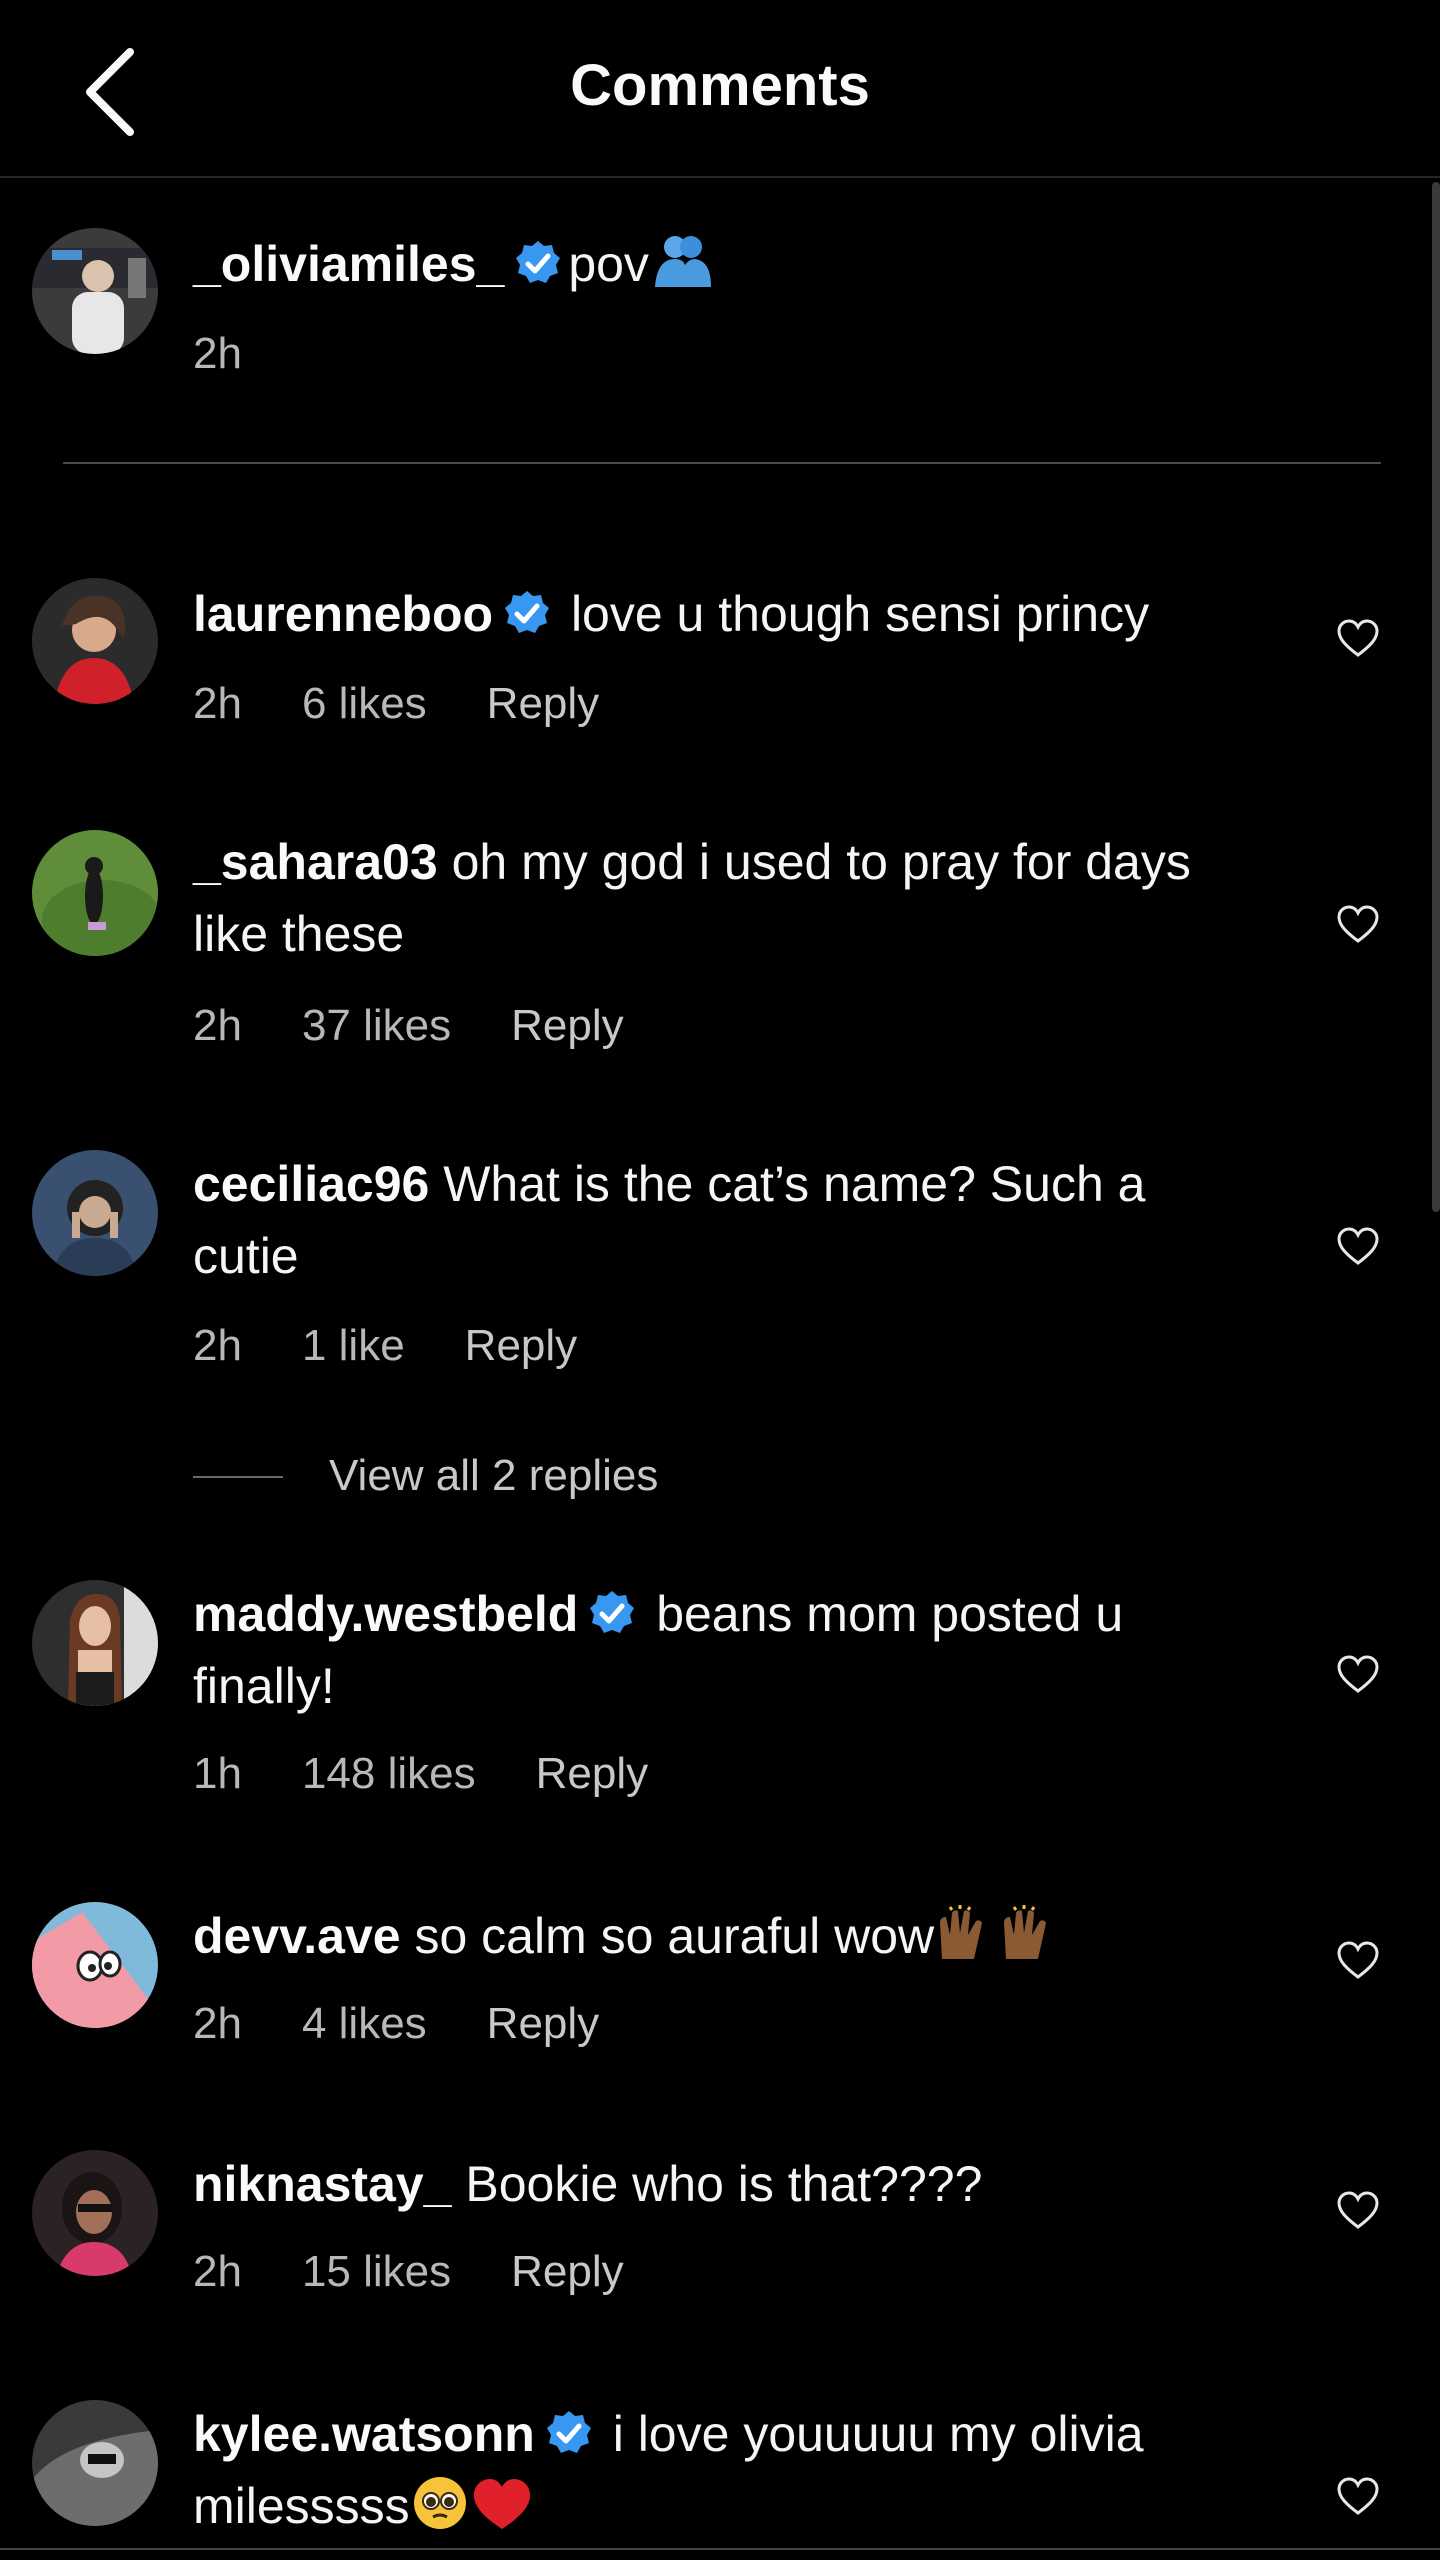 This screenshot has height=2560, width=1440. Describe the element at coordinates (376, 1025) in the screenshot. I see `like-count: 37 likes` at that location.